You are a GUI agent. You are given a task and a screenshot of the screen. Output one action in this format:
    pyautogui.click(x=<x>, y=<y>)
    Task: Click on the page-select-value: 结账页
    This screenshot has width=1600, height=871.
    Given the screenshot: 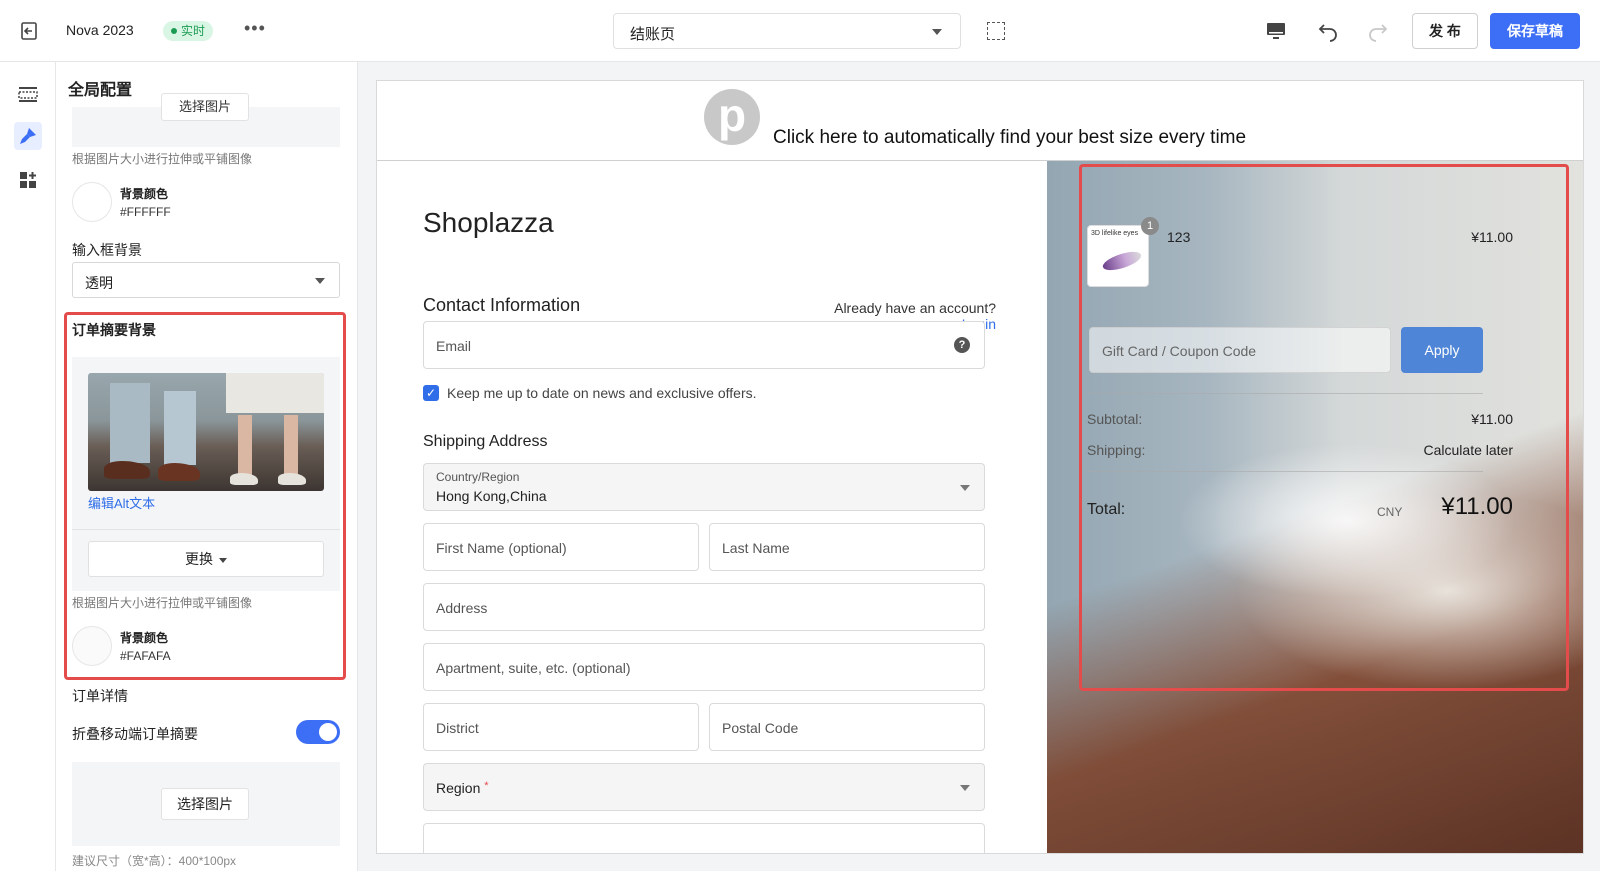 What is the action you would take?
    pyautogui.click(x=653, y=34)
    